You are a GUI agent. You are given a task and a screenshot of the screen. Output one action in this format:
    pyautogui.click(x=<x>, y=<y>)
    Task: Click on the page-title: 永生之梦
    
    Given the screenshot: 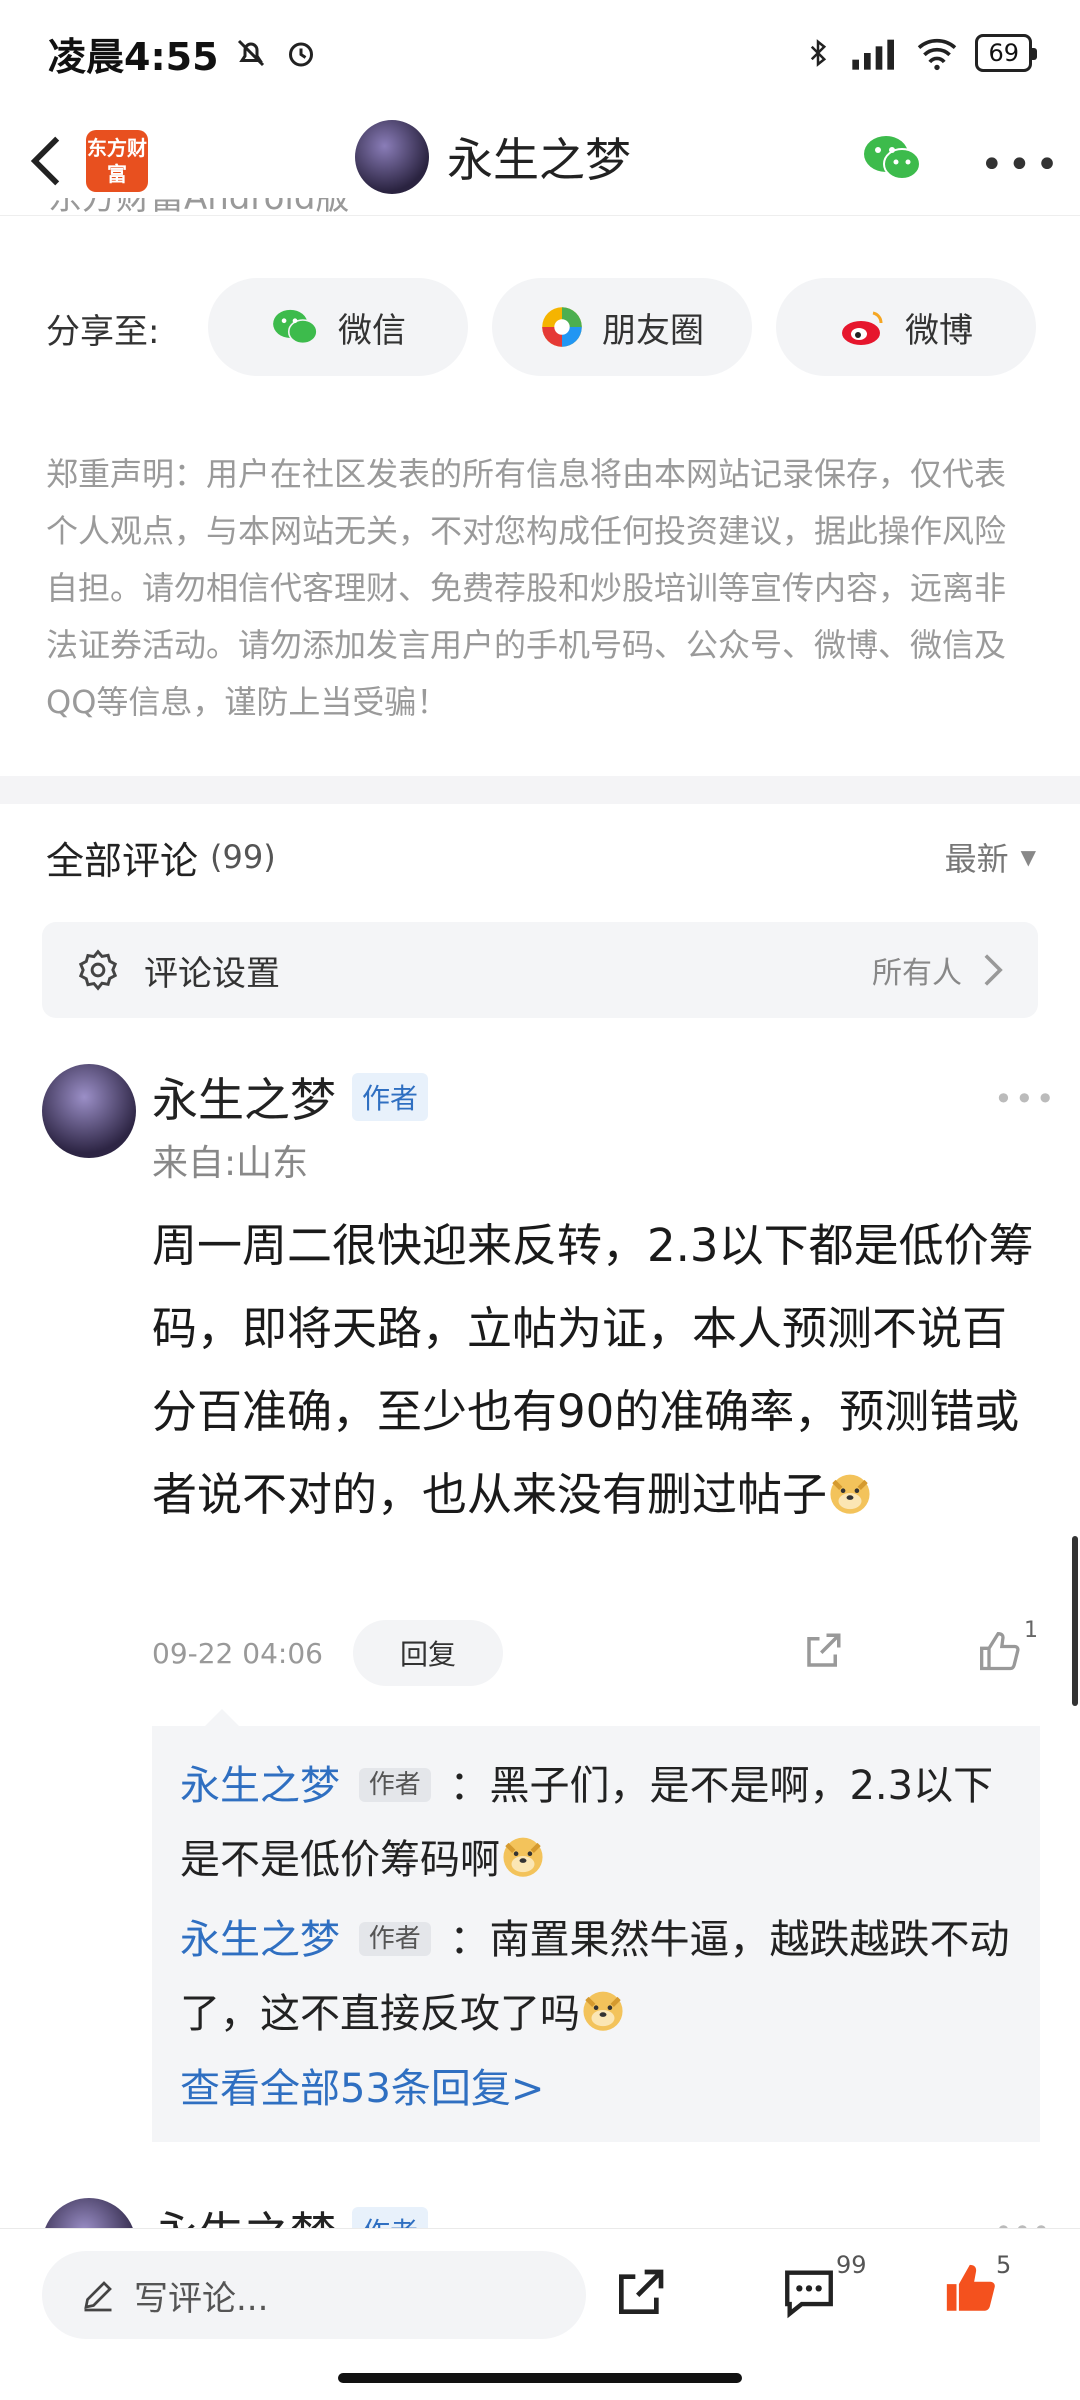 What is the action you would take?
    pyautogui.click(x=539, y=160)
    